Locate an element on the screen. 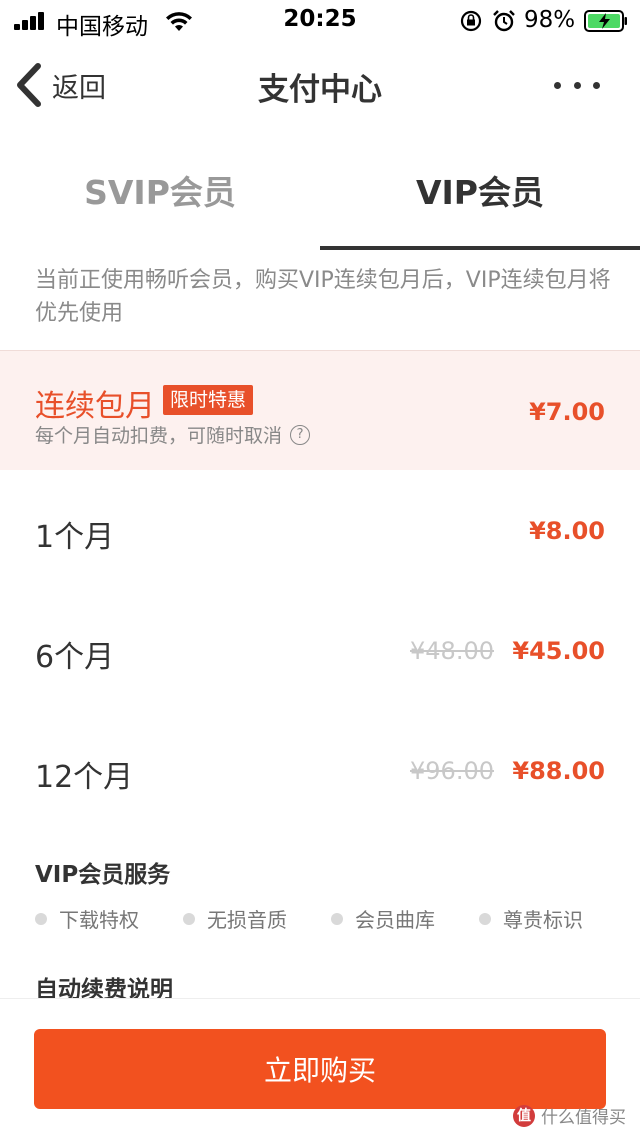 Image resolution: width=640 pixels, height=1136 pixels. original-price: ¥48.00 is located at coordinates (452, 651).